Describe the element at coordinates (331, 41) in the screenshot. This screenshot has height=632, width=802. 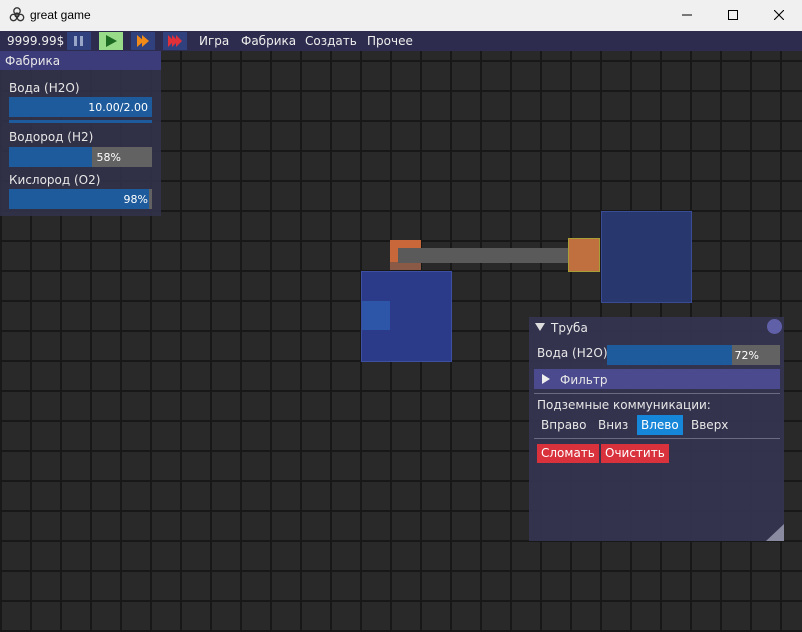
I see `menu-create: Создать` at that location.